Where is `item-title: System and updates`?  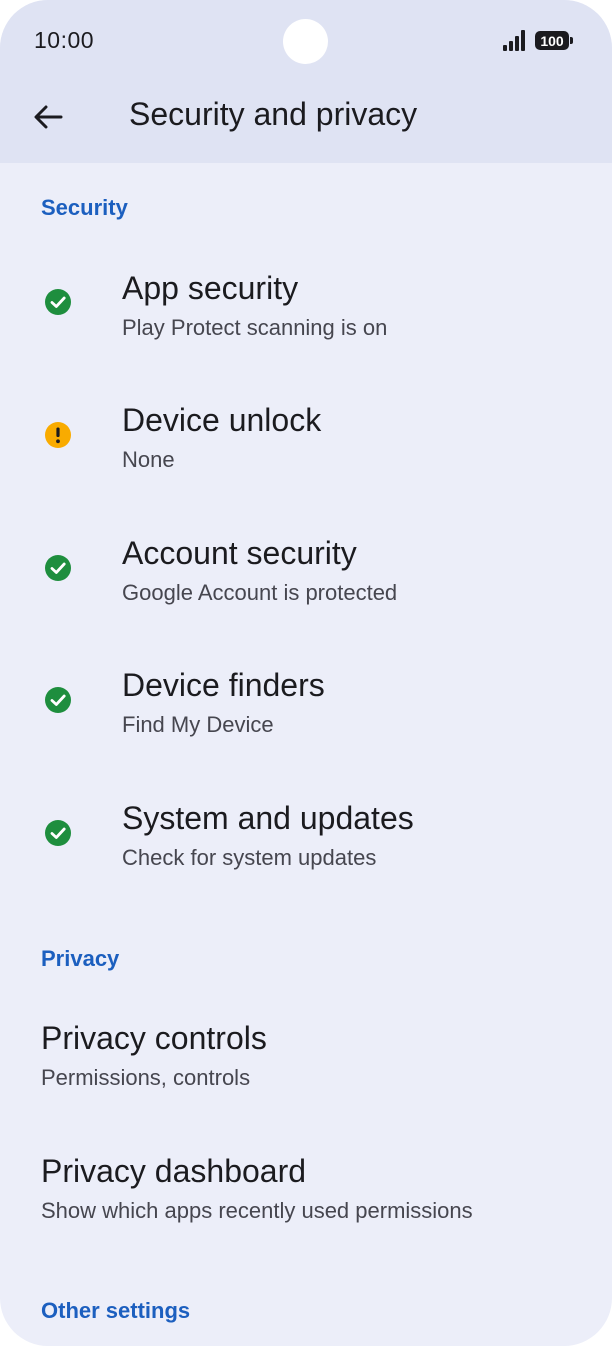 item-title: System and updates is located at coordinates (268, 818).